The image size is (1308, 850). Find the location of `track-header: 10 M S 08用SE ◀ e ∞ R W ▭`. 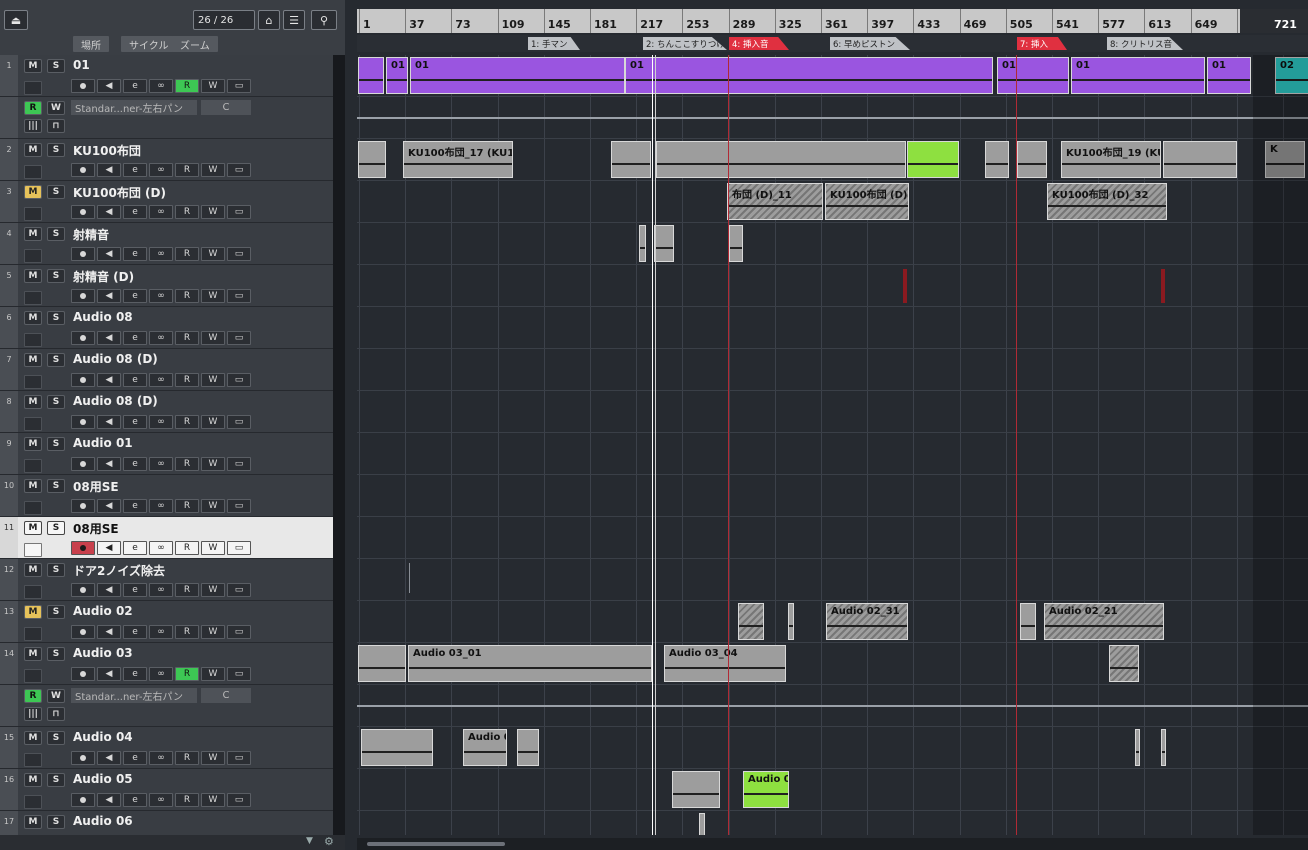

track-header: 10 M S 08用SE ◀ e ∞ R W ▭ is located at coordinates (172, 496).